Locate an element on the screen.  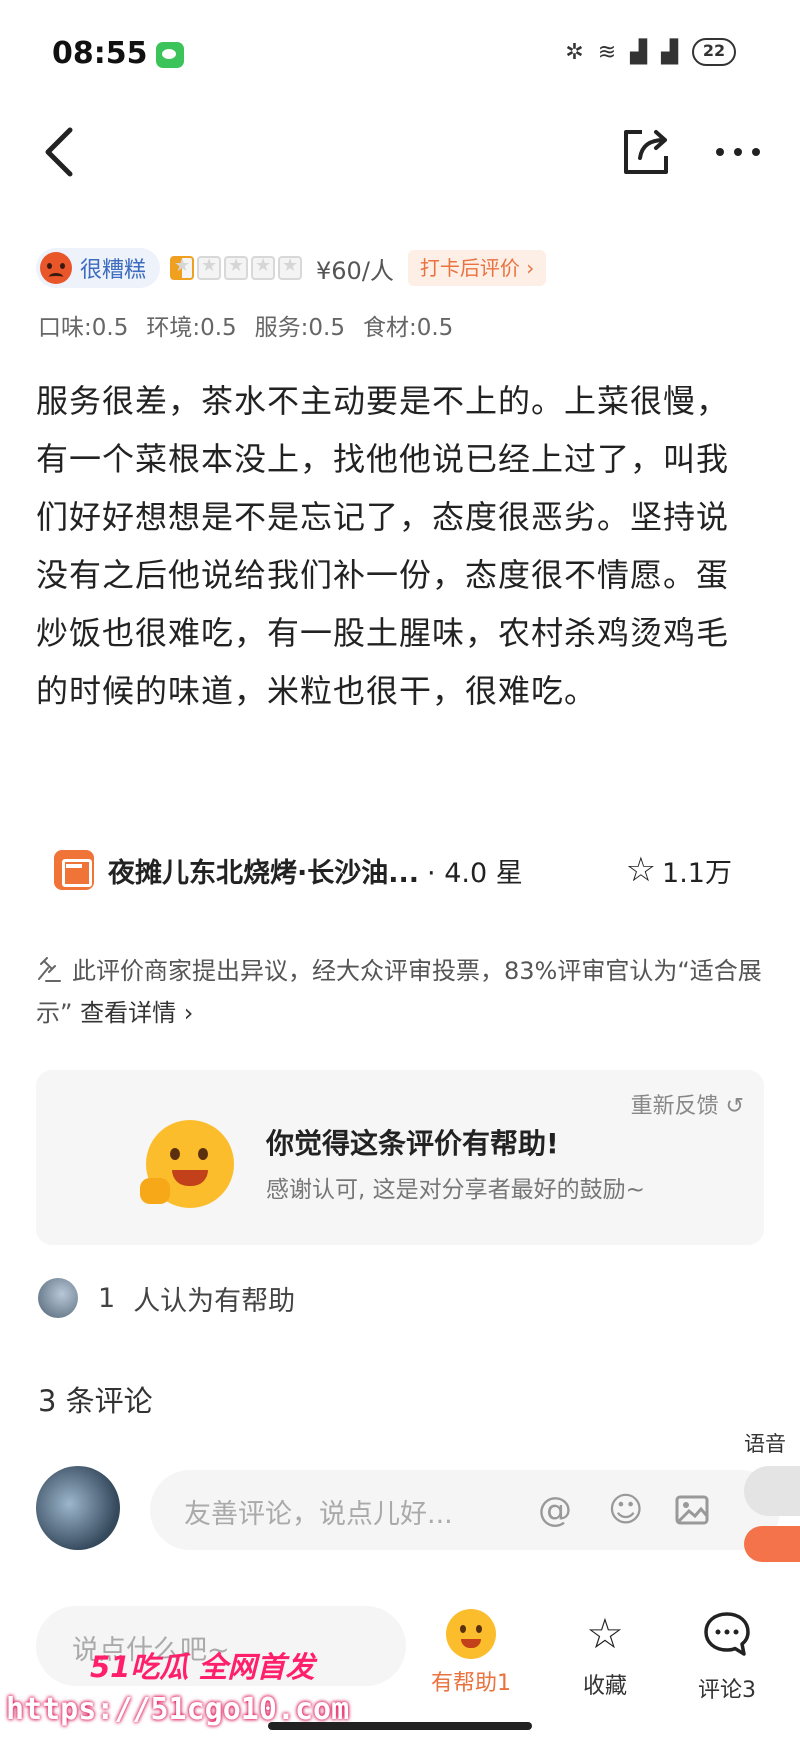
dispute-notice: 此评价商家提出异议，经大众评审投票，83%评审官认为“适合展示” 查看详情 › is located at coordinates (401, 992).